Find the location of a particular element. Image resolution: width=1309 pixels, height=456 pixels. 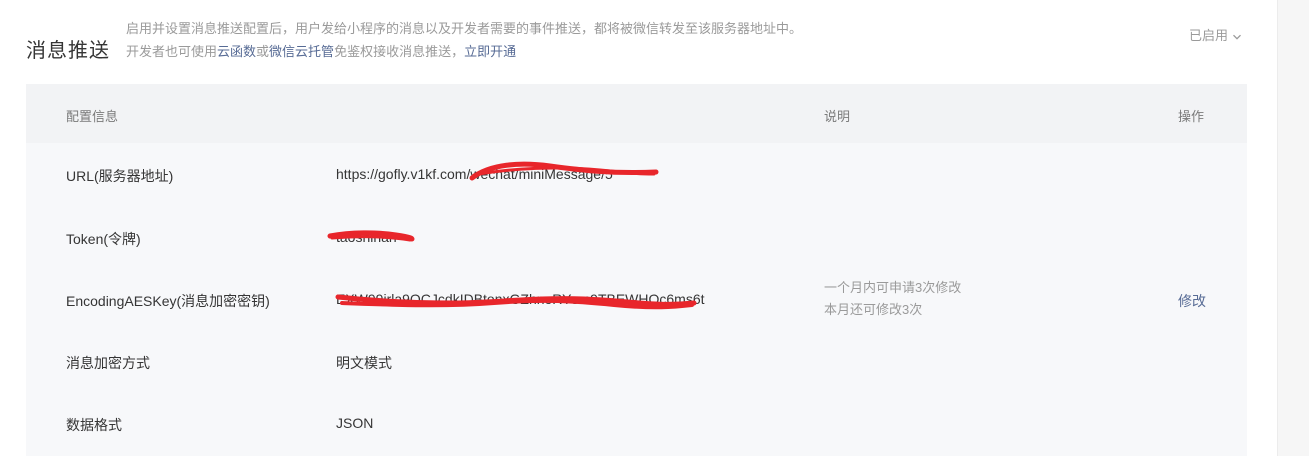

table-row-encryption: 消息加密方式 明文模式 is located at coordinates (636, 360).